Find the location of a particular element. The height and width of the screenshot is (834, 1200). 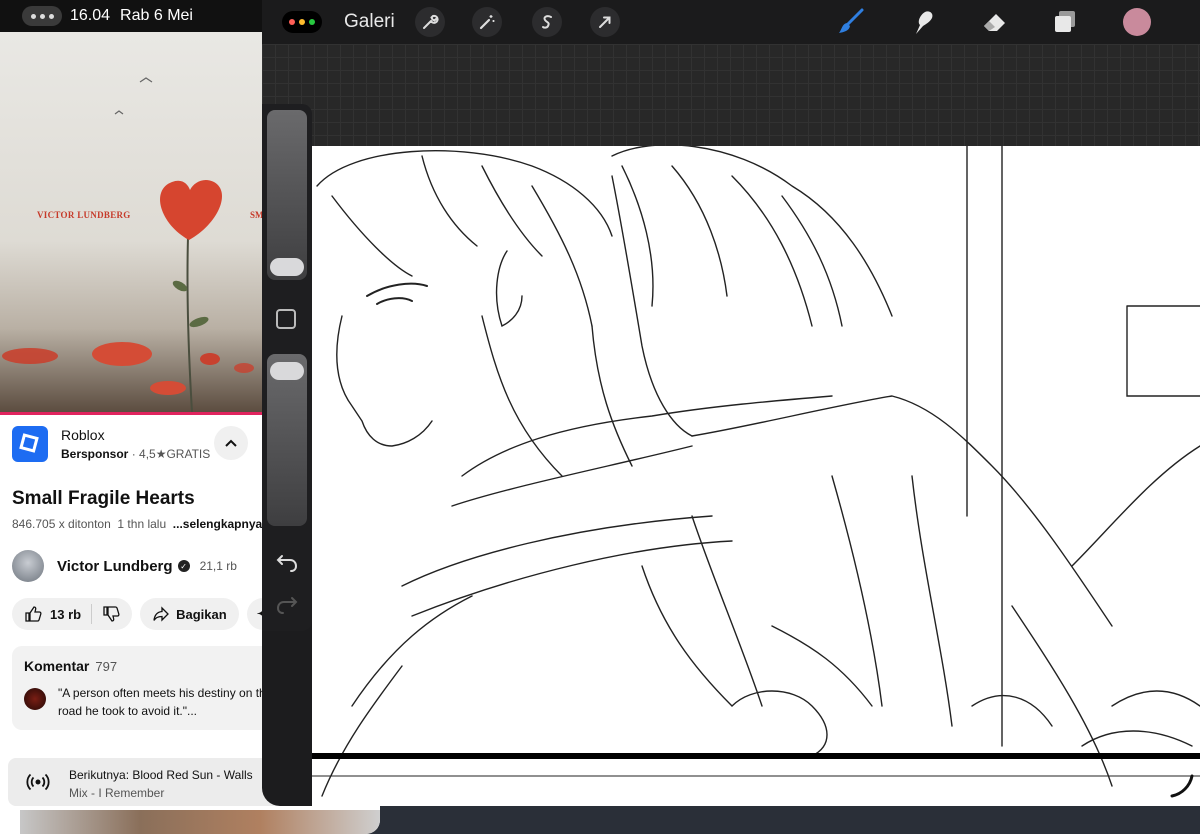

maximize-dot-icon is located at coordinates (312, 22).